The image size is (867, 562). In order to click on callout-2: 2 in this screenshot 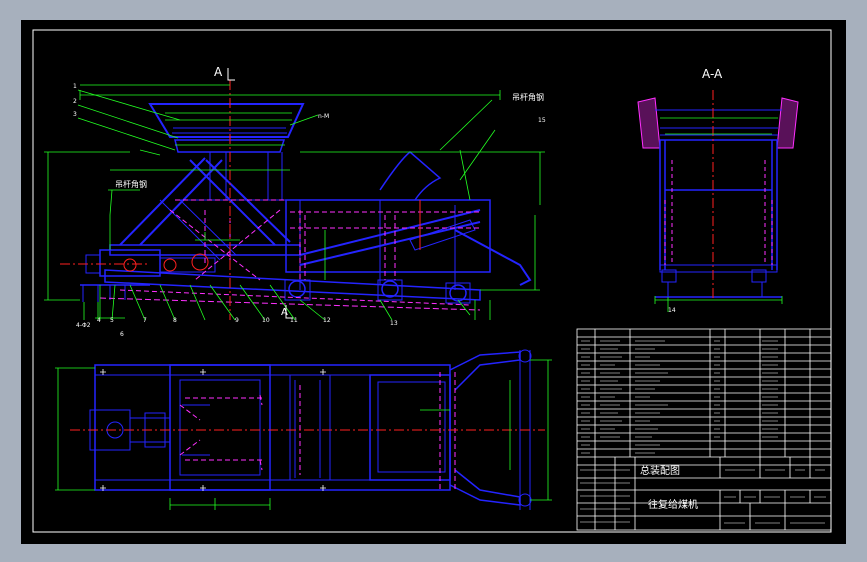, I will do `click(75, 101)`.